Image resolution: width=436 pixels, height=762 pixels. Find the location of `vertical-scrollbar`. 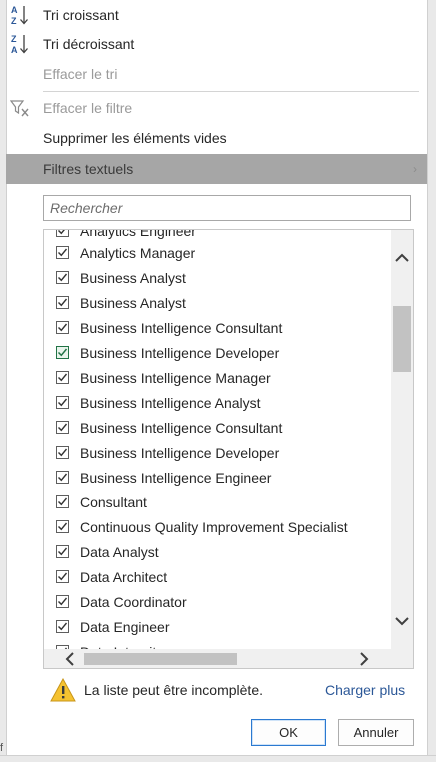

vertical-scrollbar is located at coordinates (402, 440).